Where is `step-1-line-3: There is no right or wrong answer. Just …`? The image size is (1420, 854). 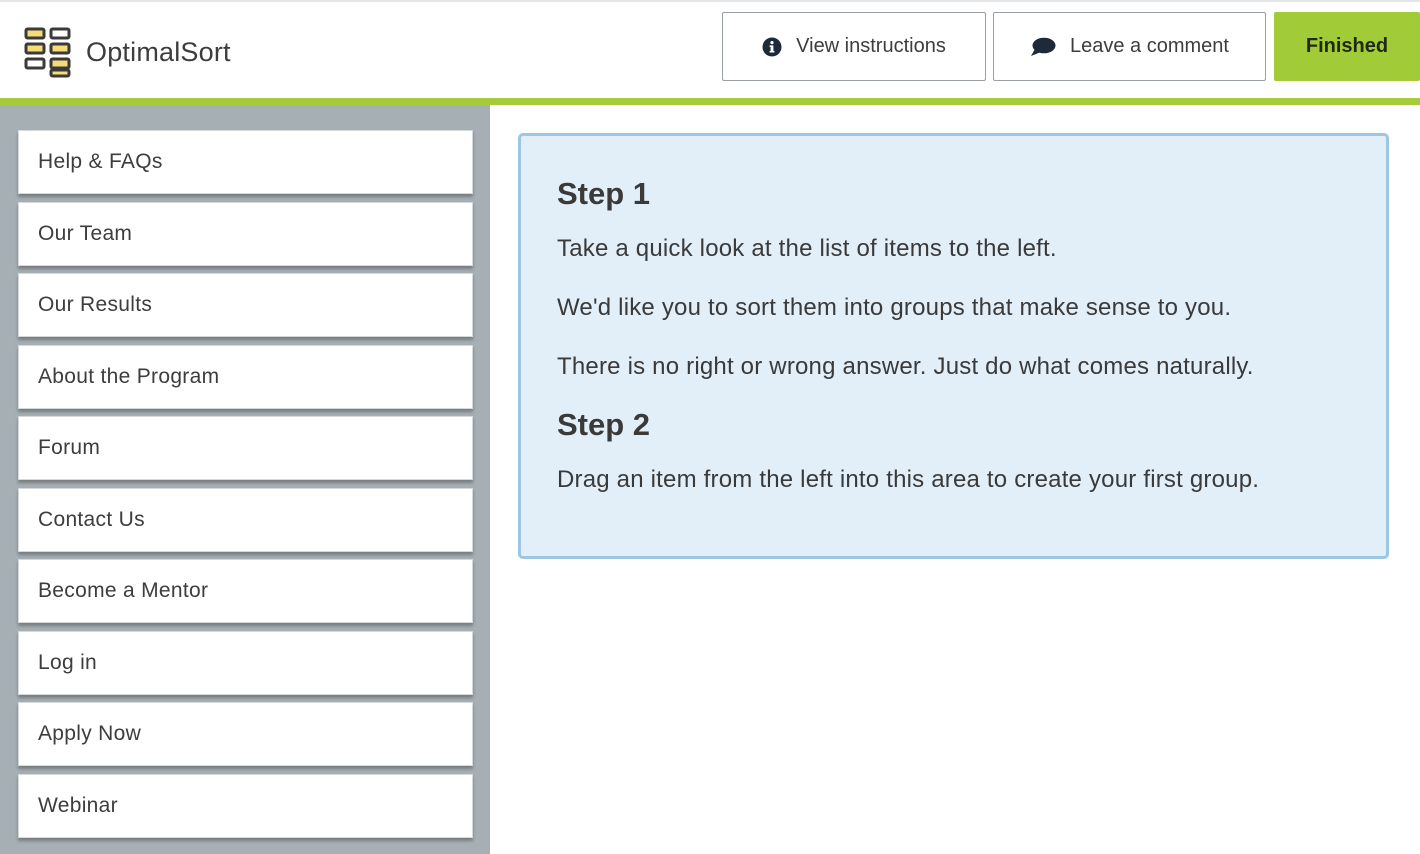
step-1-line-3: There is no right or wrong answer. Just … is located at coordinates (905, 366).